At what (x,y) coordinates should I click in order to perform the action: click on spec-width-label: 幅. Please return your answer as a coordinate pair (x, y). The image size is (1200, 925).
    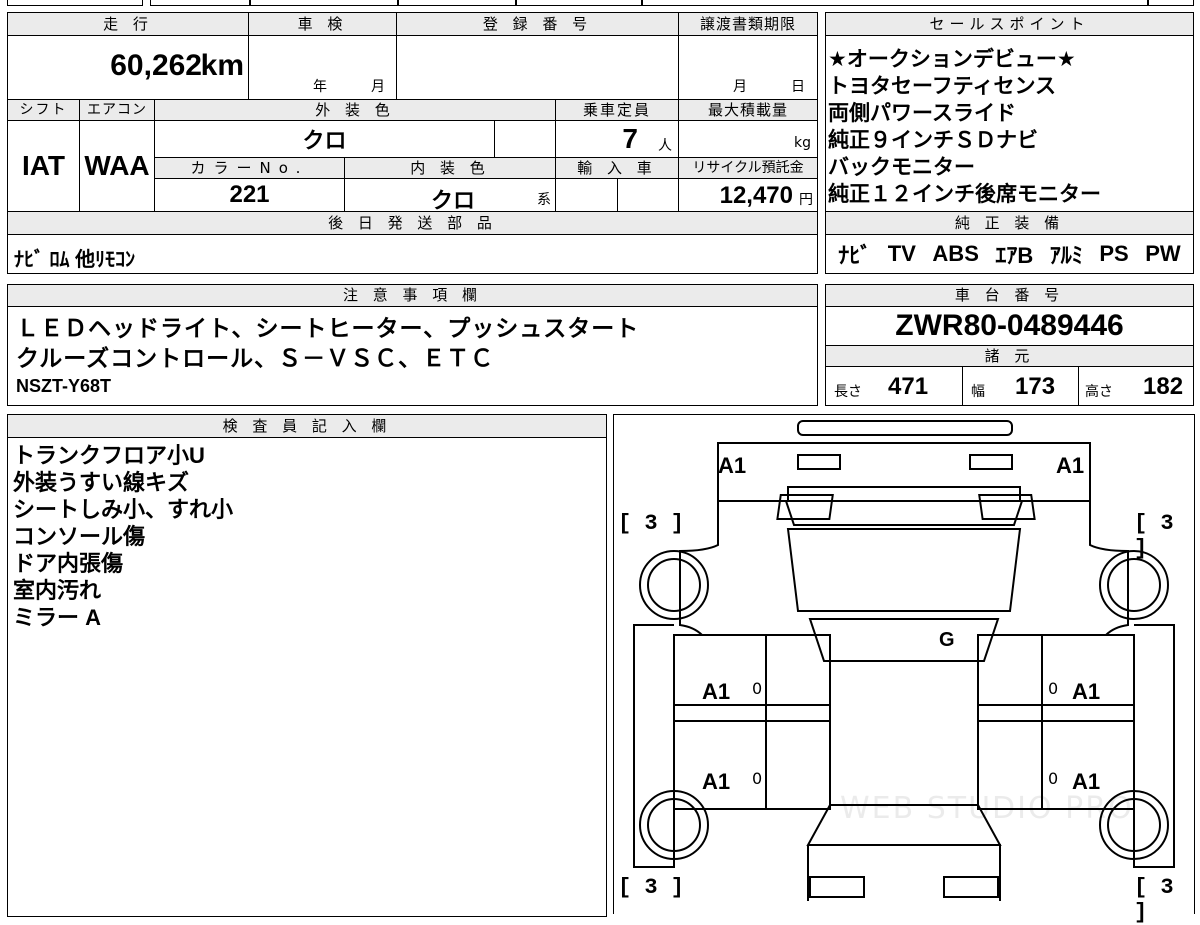
    Looking at the image, I should click on (978, 392).